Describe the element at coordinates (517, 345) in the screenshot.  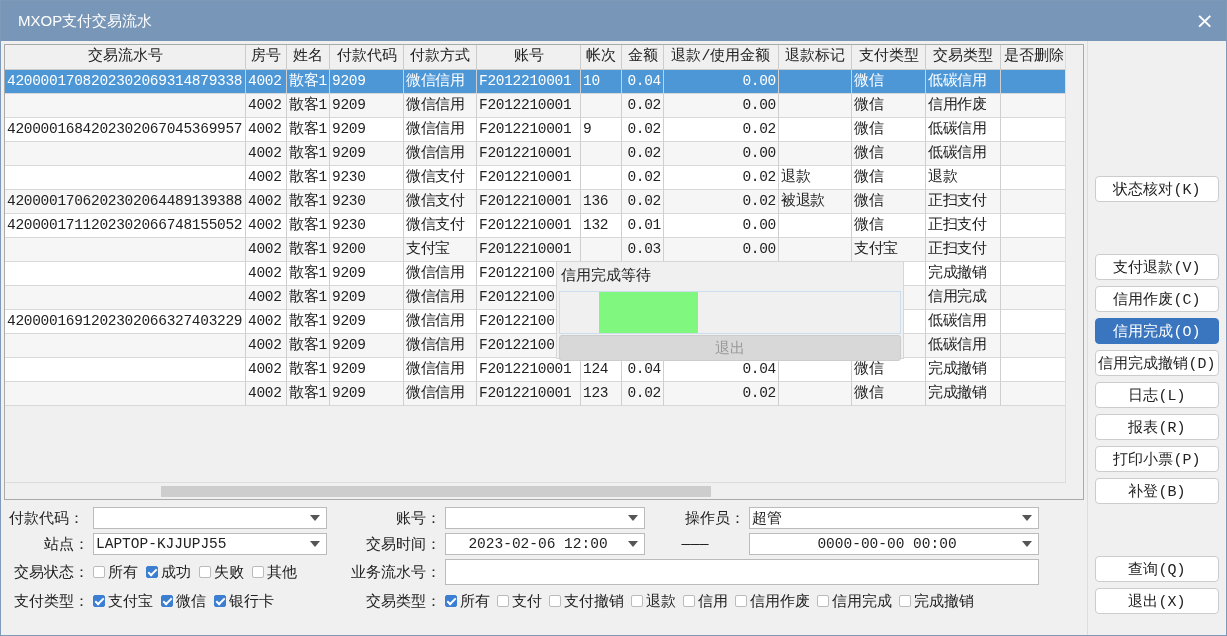
I see `table-cell: F20122100` at that location.